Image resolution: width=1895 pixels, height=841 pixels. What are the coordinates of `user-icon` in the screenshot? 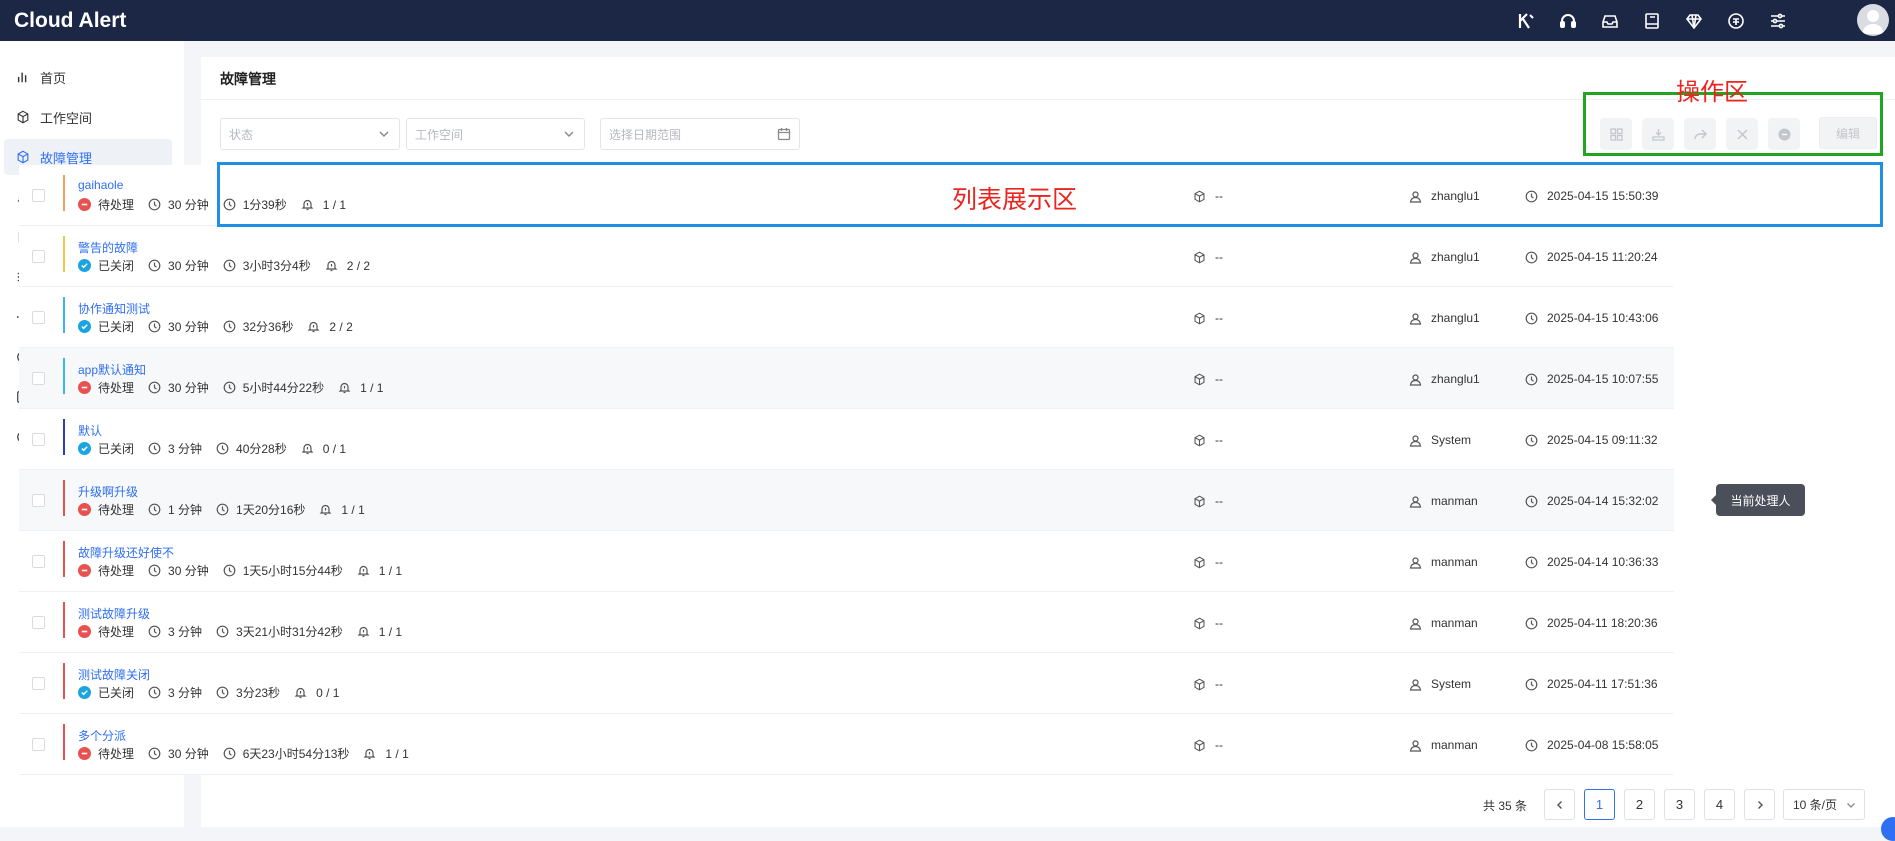 It's located at (1415, 684).